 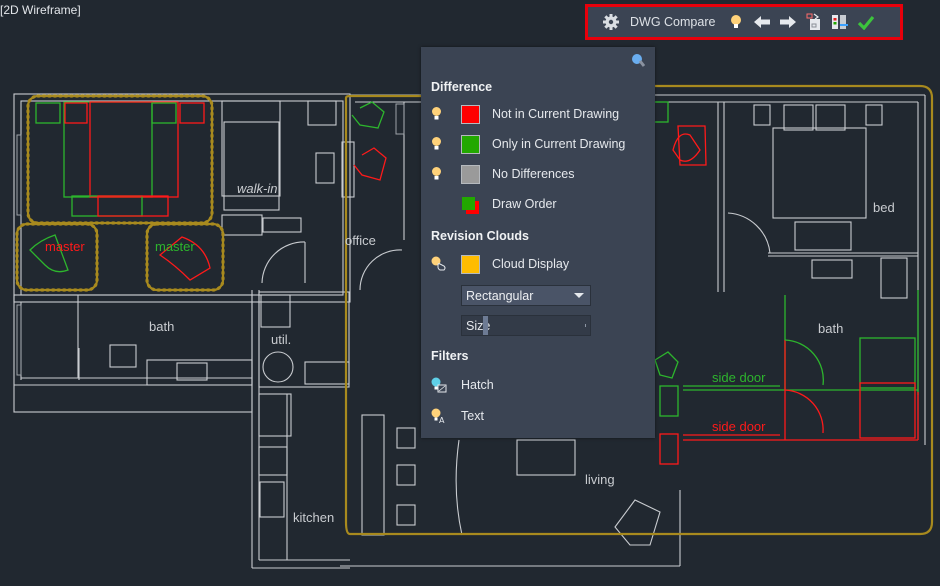 What do you see at coordinates (526, 325) in the screenshot?
I see `cloud-size-slider: Size` at bounding box center [526, 325].